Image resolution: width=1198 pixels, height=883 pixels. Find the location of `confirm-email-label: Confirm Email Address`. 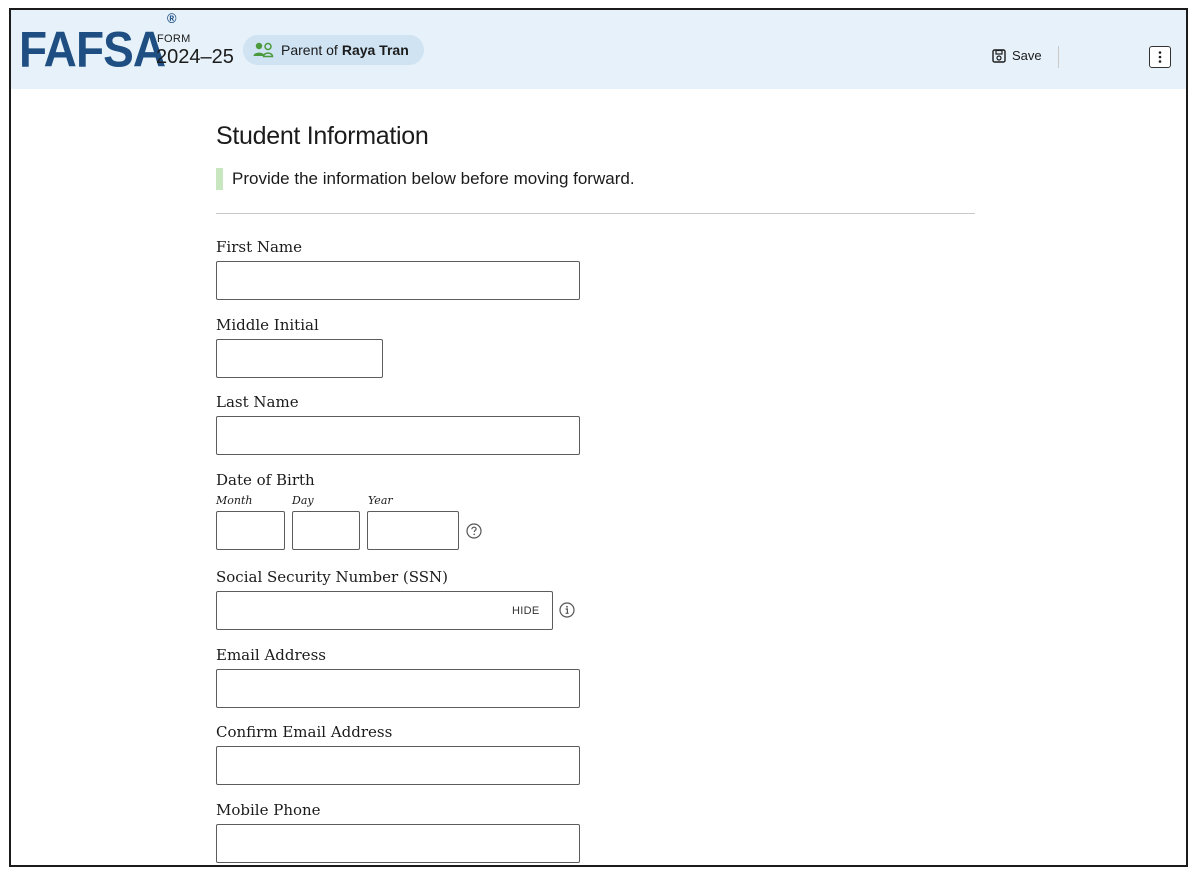

confirm-email-label: Confirm Email Address is located at coordinates (304, 732).